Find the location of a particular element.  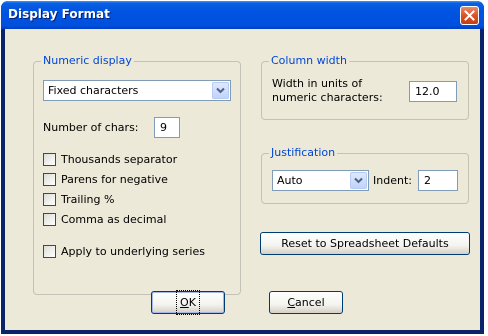

width-caption-line1: Width in units of is located at coordinates (317, 83).